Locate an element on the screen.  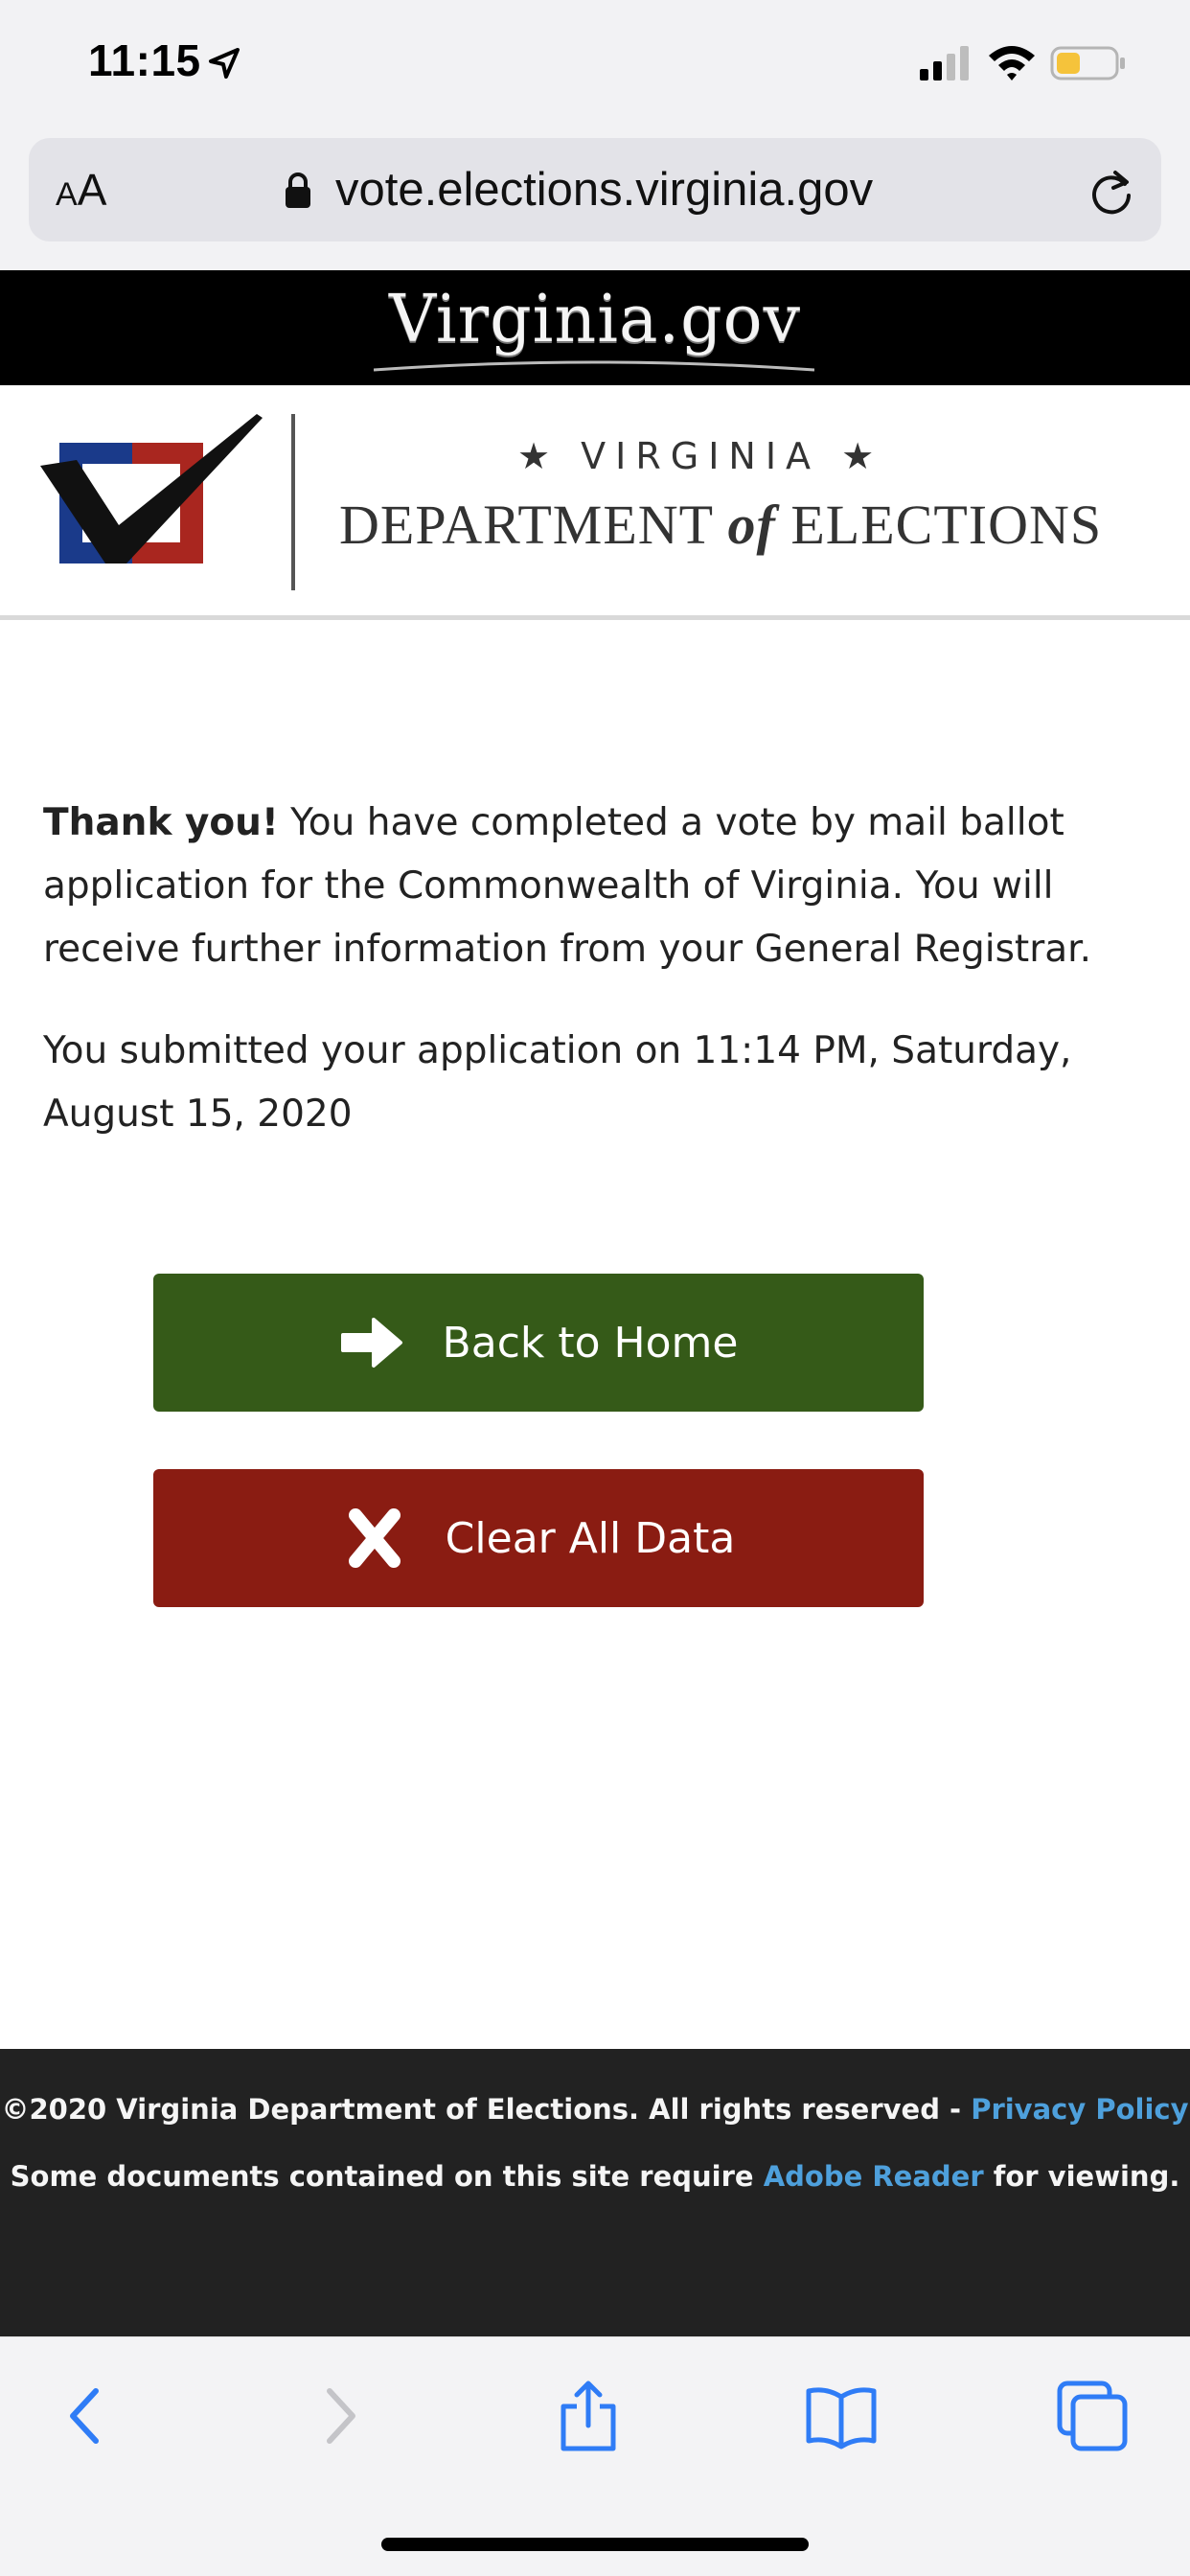
virginia-gov-banner: Virginia.gov is located at coordinates (595, 327).